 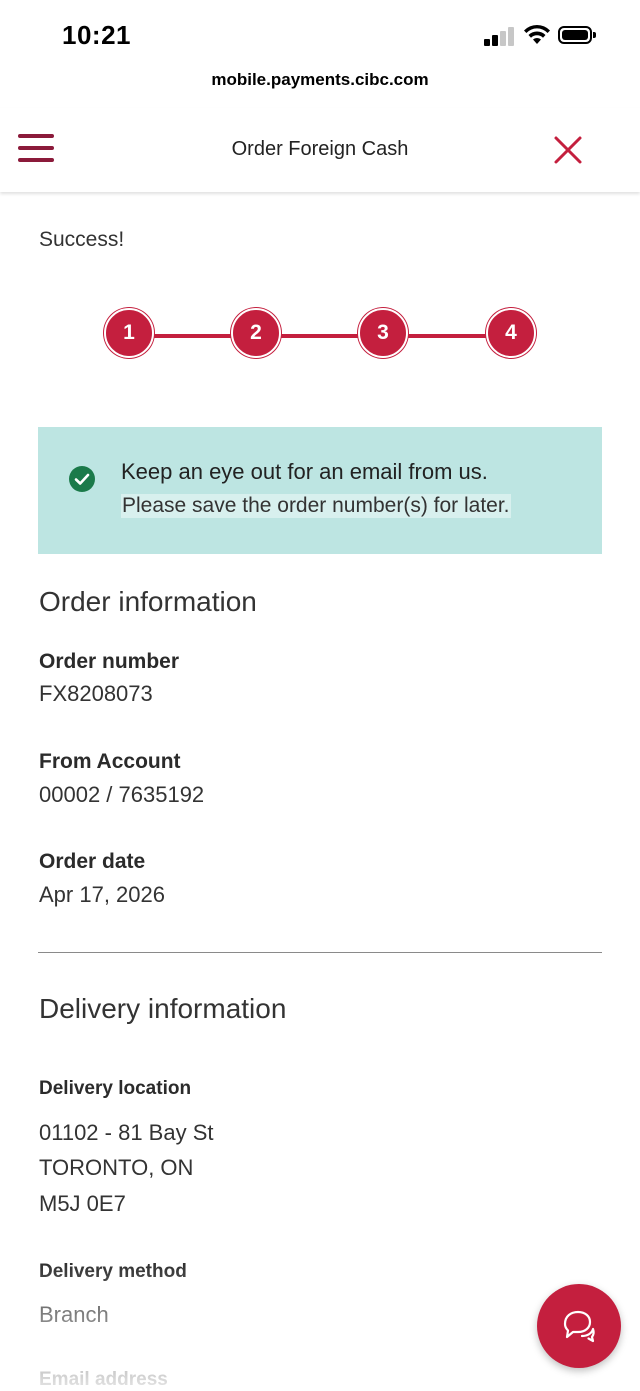 I want to click on order-number-label: Order number, so click(x=109, y=661).